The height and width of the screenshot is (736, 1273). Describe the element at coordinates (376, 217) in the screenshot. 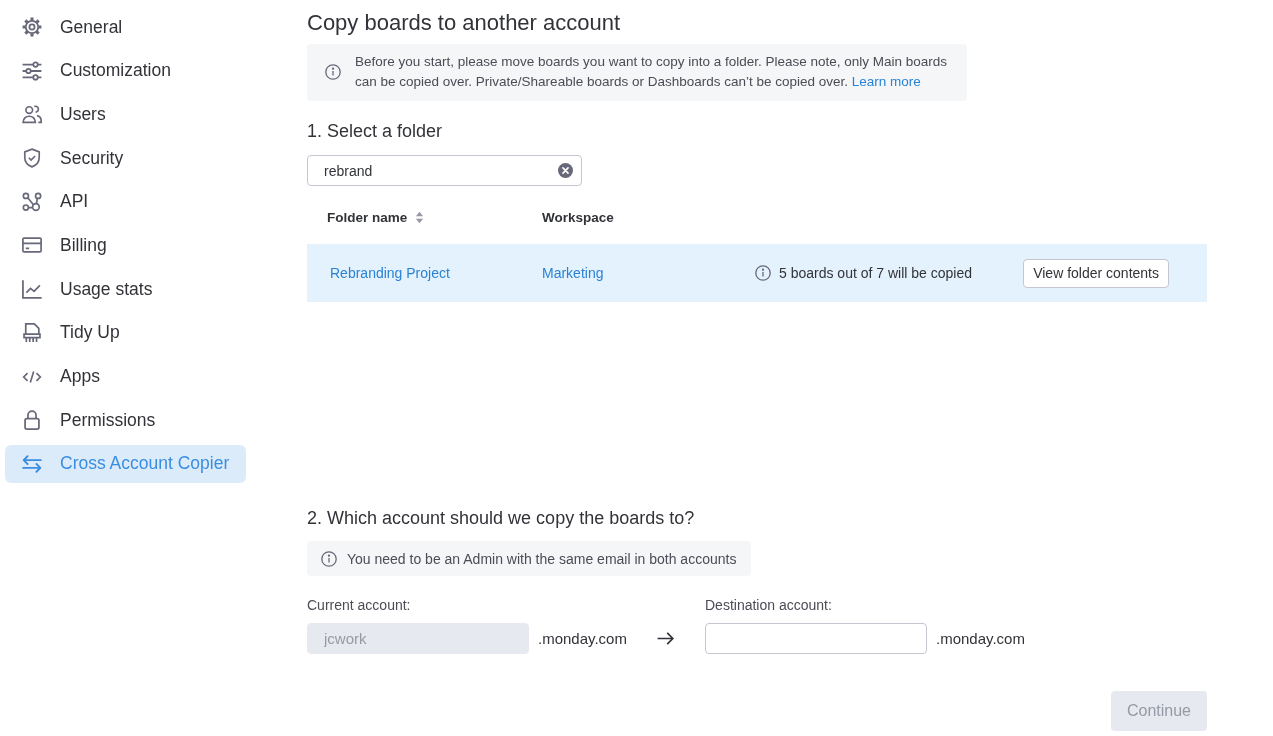

I see `column-header: Folder name` at that location.